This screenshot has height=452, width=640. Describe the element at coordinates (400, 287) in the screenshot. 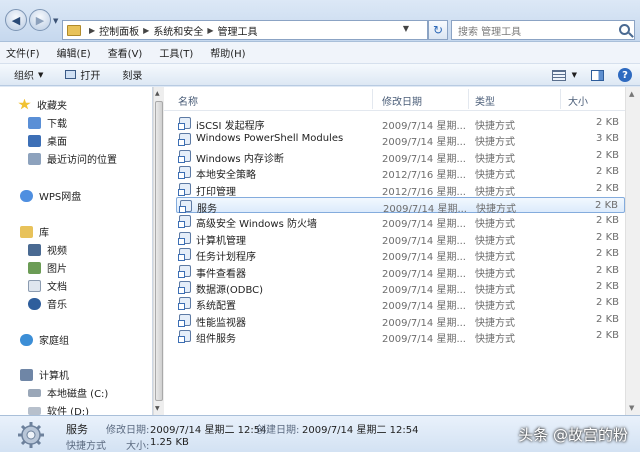

I see `file-row: 数据源(ODBC) 2009/7/14 星期... 快捷方式 2 KB` at that location.